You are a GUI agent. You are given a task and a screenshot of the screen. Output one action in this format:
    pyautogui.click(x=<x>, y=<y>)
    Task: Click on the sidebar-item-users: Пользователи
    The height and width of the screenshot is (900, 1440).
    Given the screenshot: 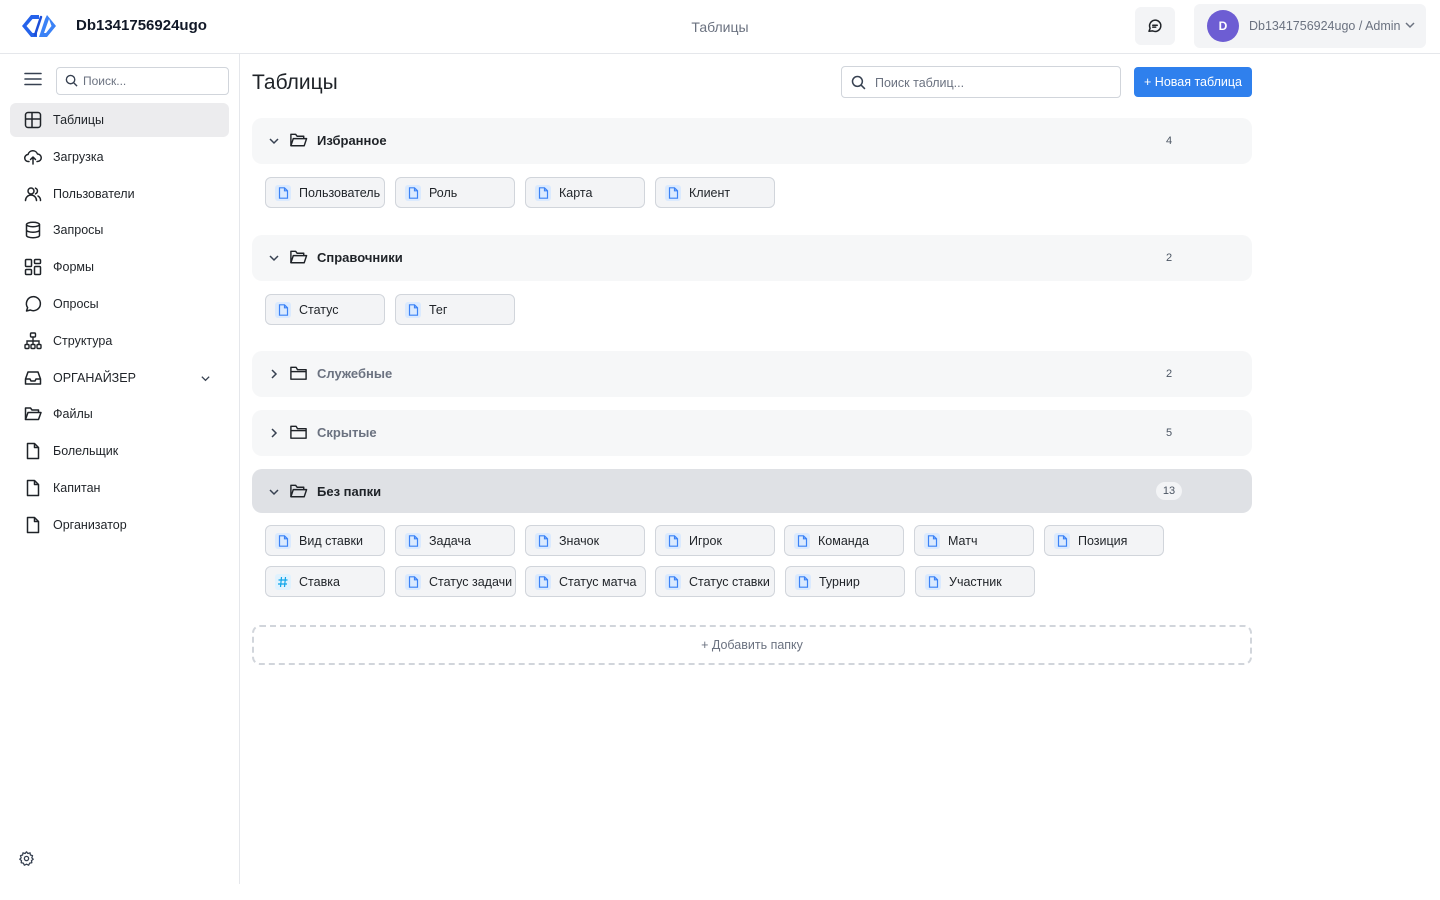 What is the action you would take?
    pyautogui.click(x=119, y=194)
    